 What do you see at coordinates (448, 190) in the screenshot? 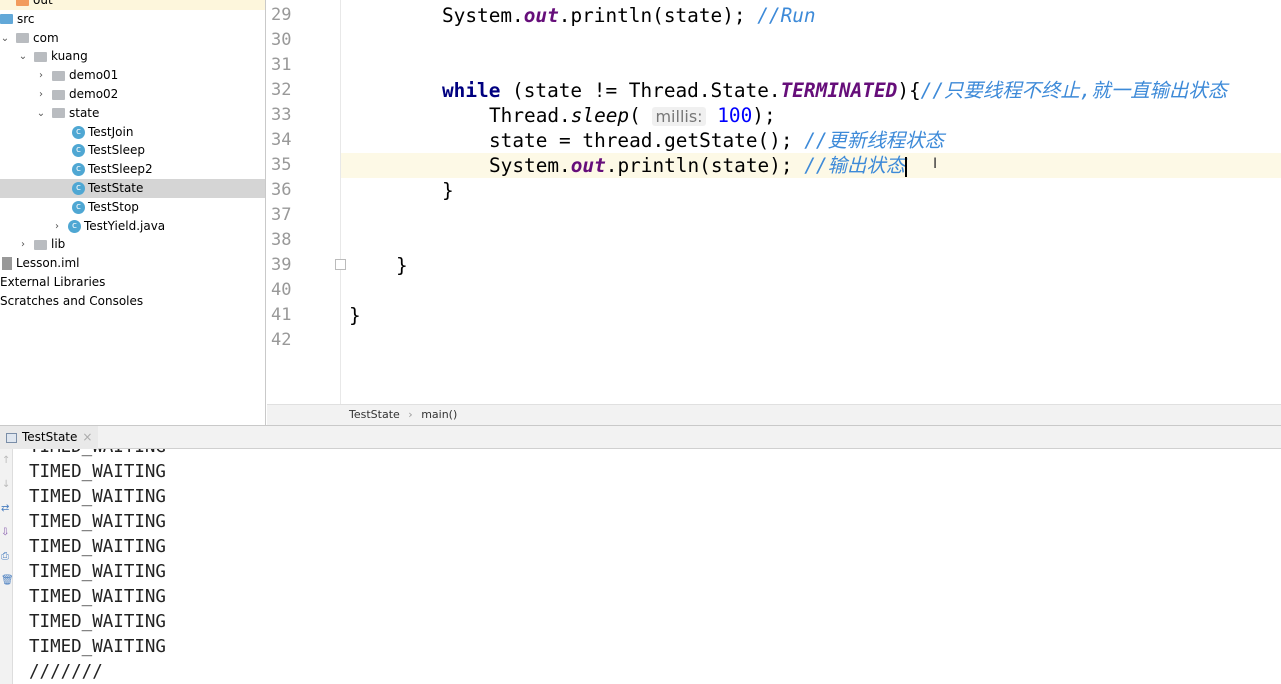
I see `code-line-36: }` at bounding box center [448, 190].